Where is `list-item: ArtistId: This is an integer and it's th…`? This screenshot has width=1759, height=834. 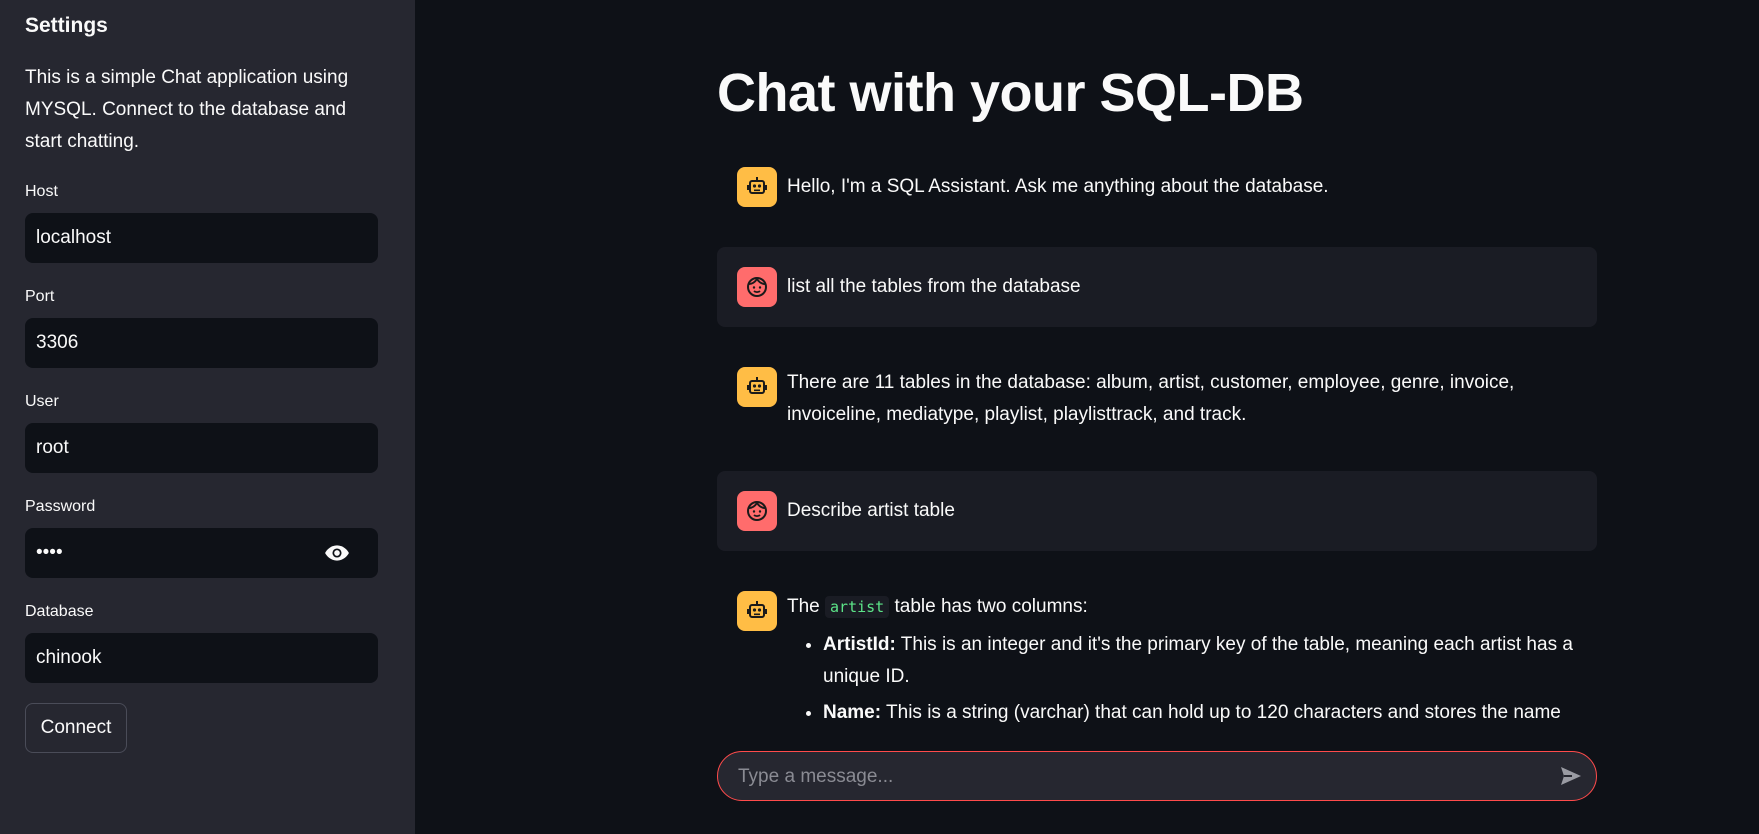 list-item: ArtistId: This is an integer and it's th… is located at coordinates (1200, 661).